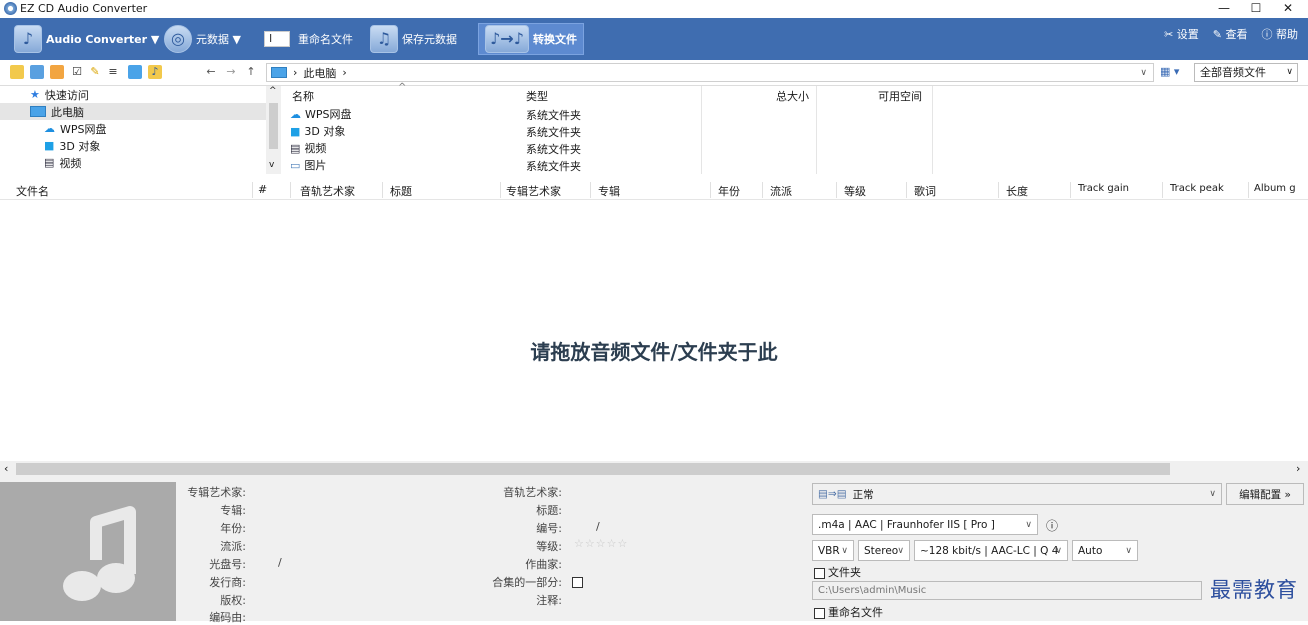 The width and height of the screenshot is (1308, 625). What do you see at coordinates (233, 546) in the screenshot?
I see `genre-label: 流派:` at bounding box center [233, 546].